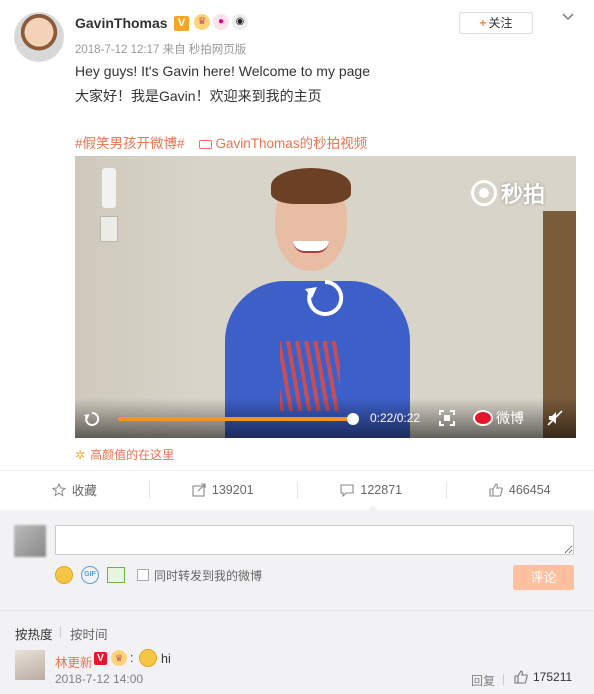 This screenshot has width=594, height=694. What do you see at coordinates (119, 658) in the screenshot?
I see `commenter-crown-badge-icon: ♛` at bounding box center [119, 658].